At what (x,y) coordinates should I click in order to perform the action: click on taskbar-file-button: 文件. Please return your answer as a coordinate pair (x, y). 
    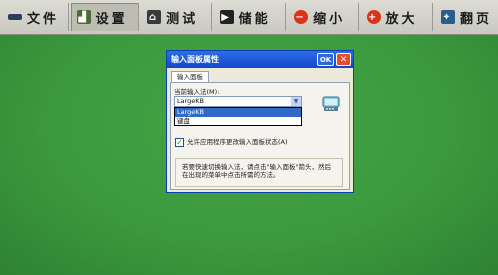
    Looking at the image, I should click on (35, 17).